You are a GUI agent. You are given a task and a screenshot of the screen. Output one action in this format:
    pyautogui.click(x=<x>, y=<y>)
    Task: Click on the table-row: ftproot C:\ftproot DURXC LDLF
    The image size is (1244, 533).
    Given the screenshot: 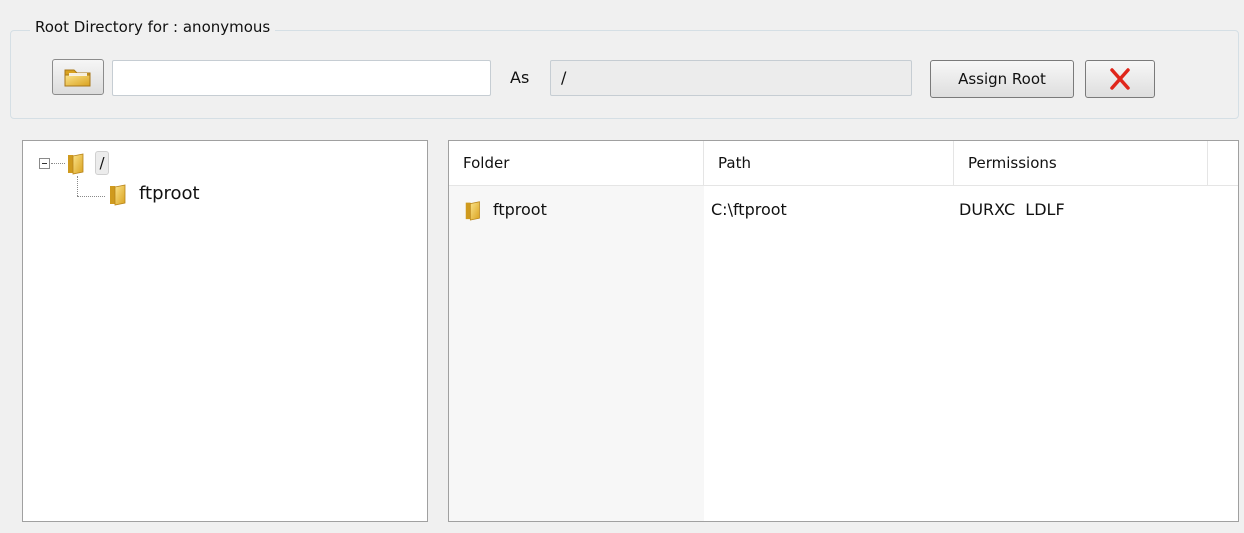 What is the action you would take?
    pyautogui.click(x=843, y=210)
    